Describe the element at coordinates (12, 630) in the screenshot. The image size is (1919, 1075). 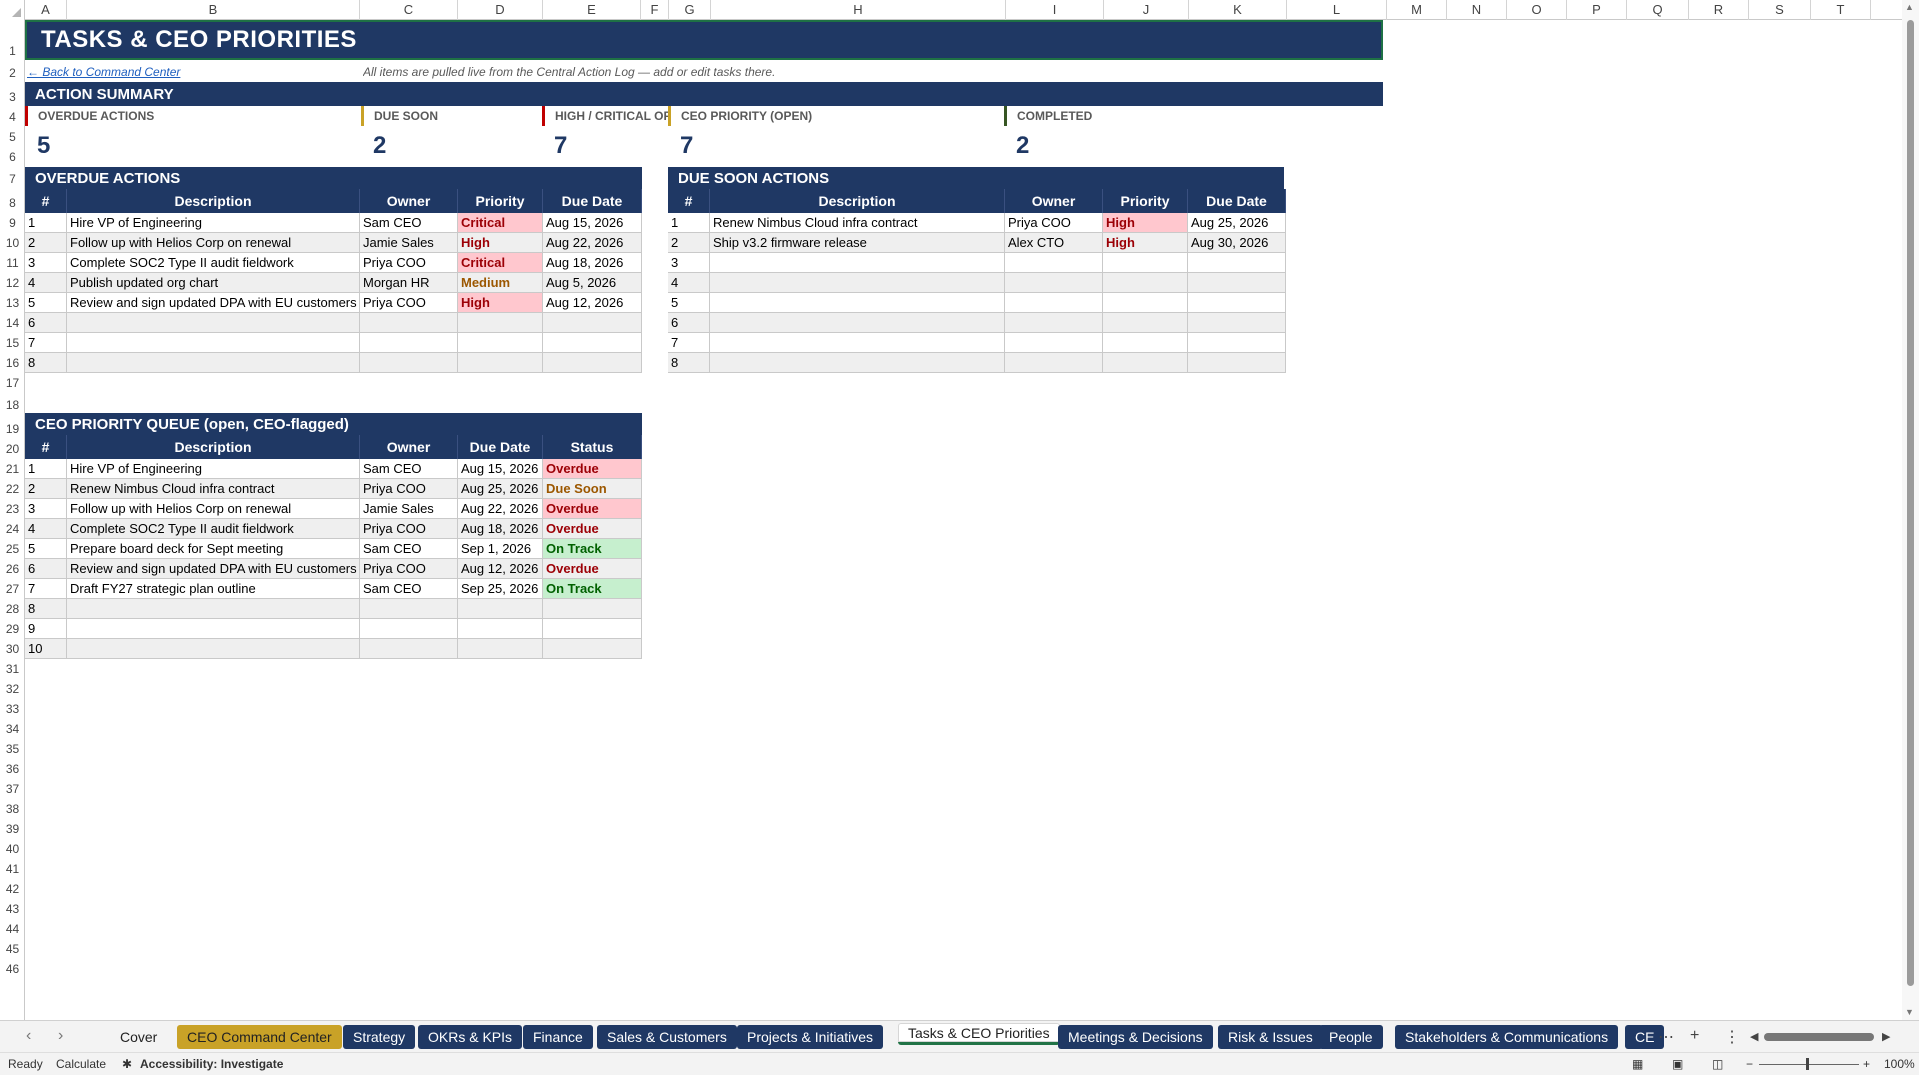
I see `row-header: 29` at that location.